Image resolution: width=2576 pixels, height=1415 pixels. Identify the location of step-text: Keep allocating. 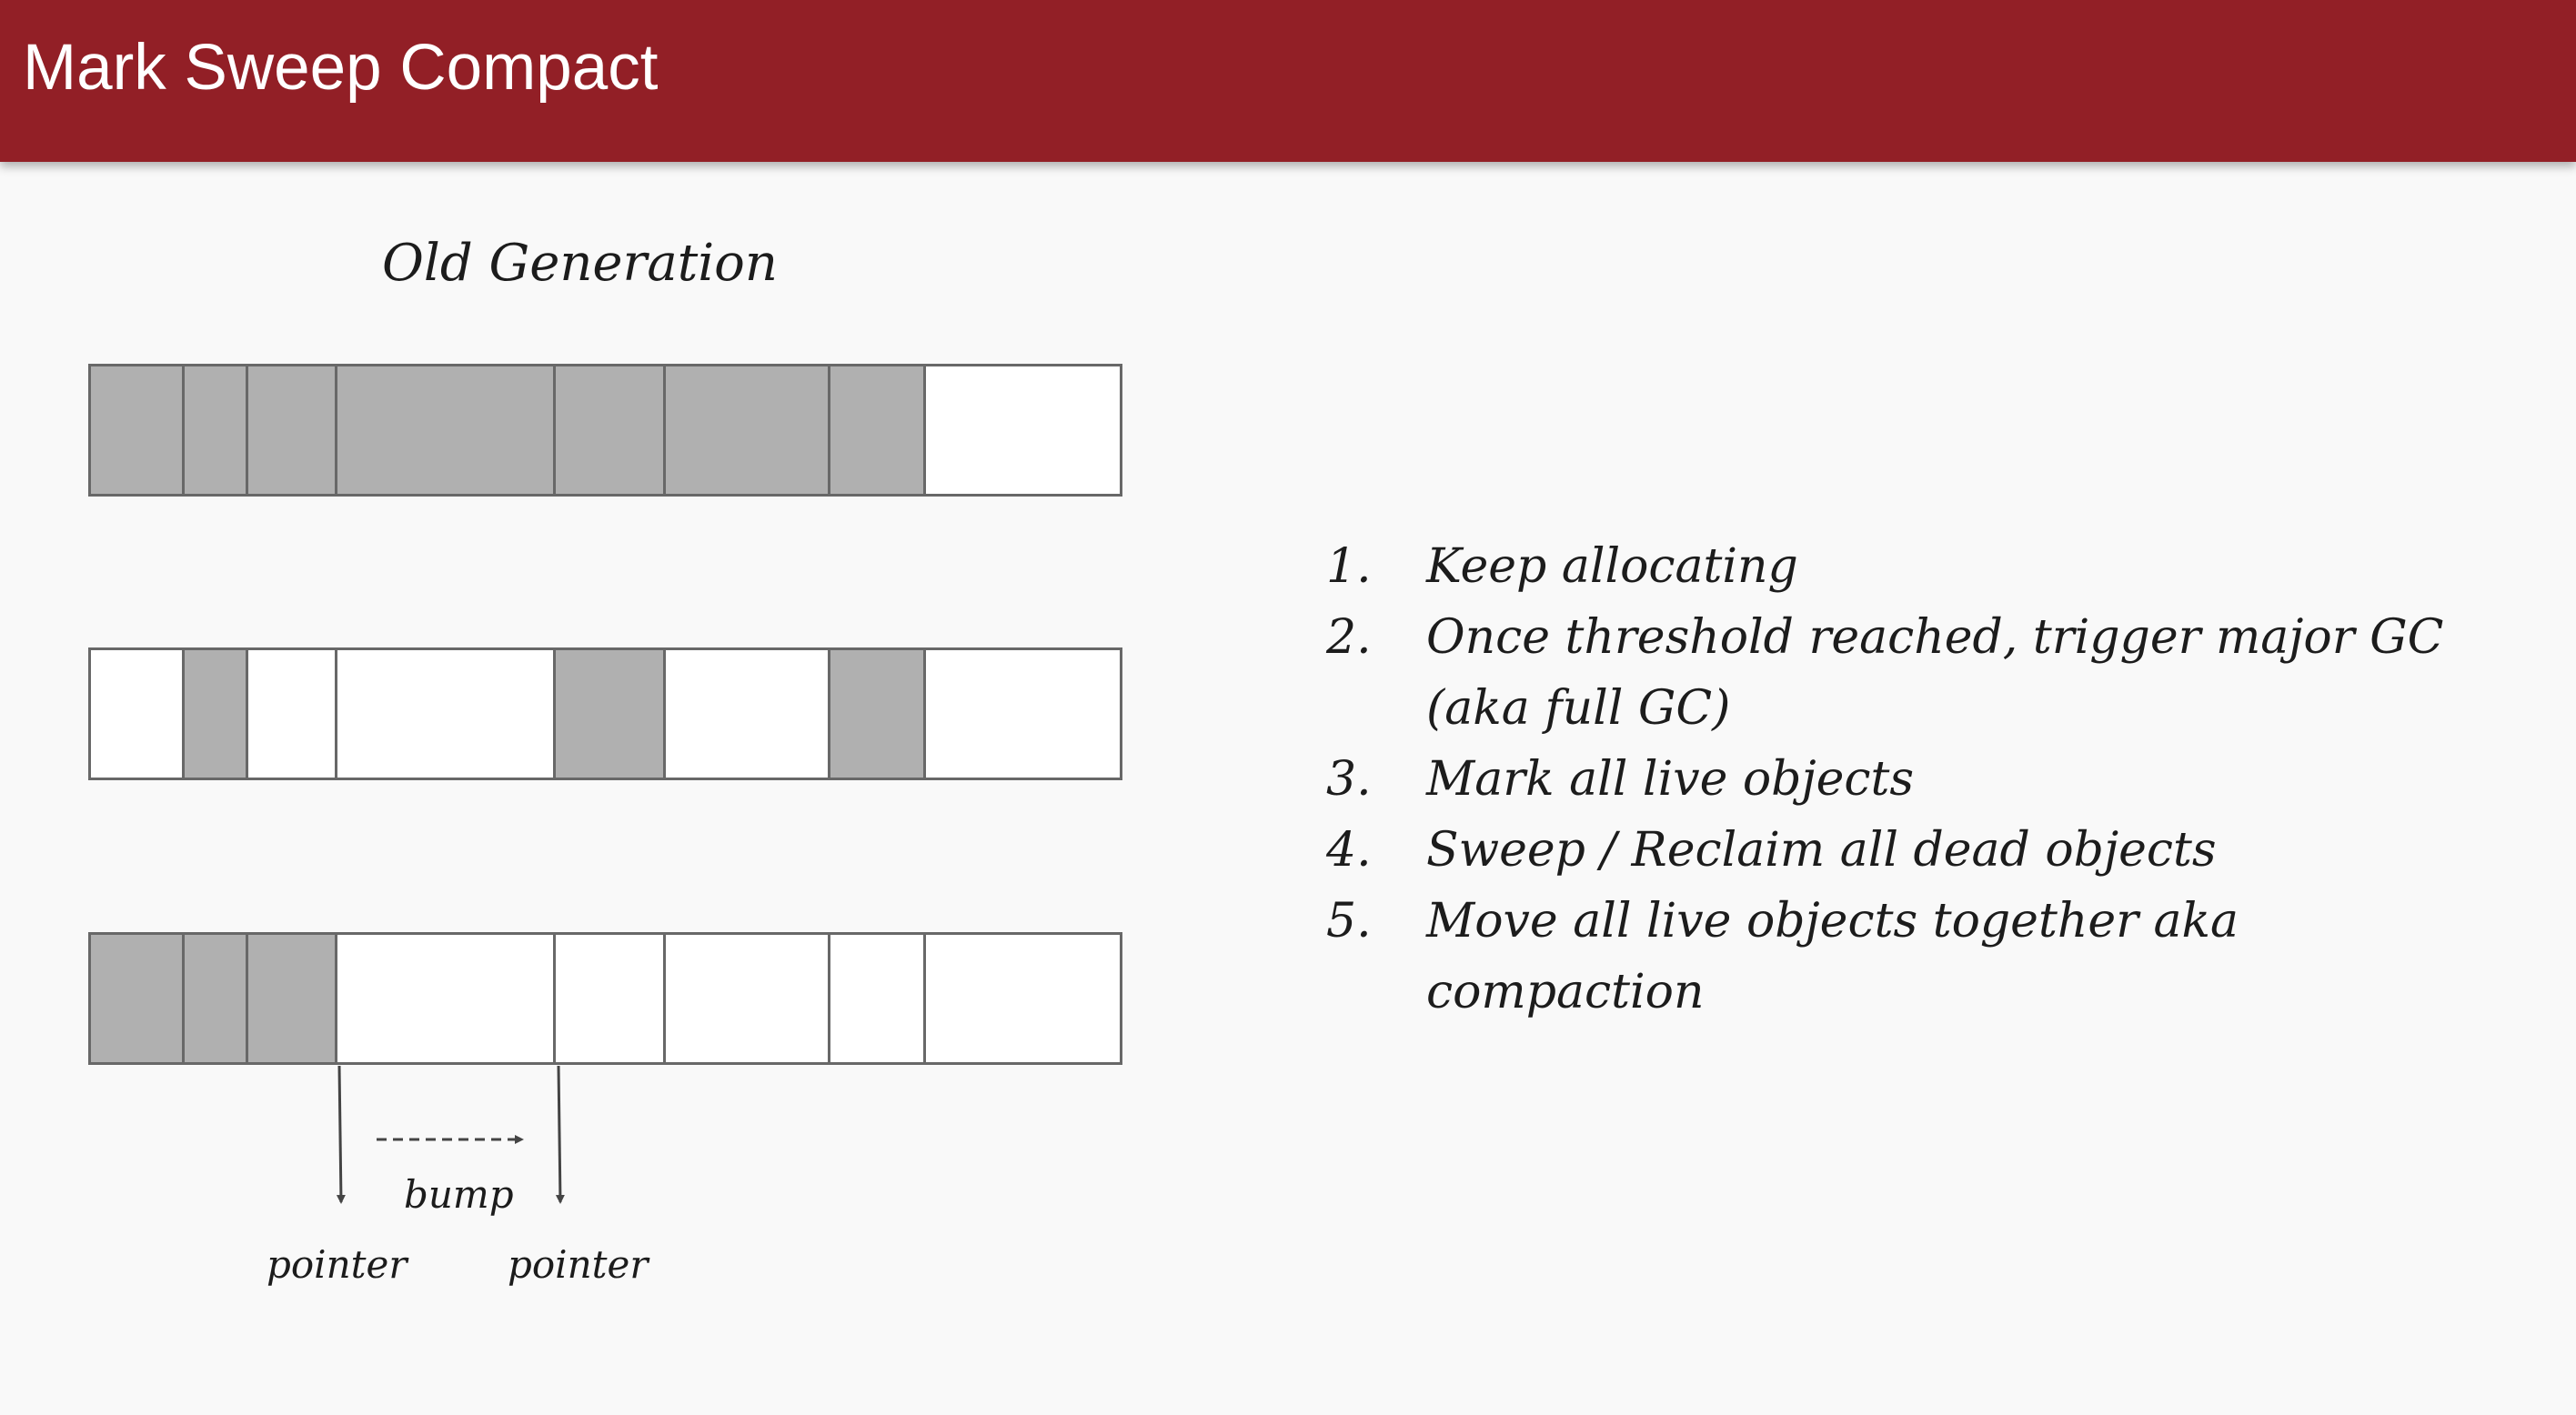
(1612, 566).